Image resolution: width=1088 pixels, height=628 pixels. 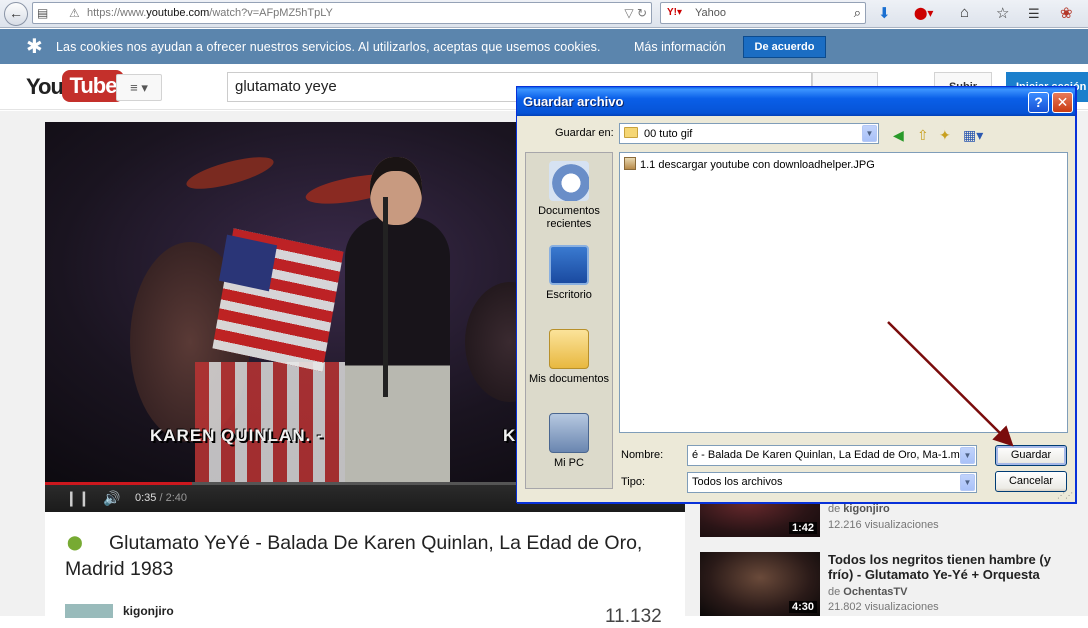 I want to click on arrow-line, so click(x=950, y=384).